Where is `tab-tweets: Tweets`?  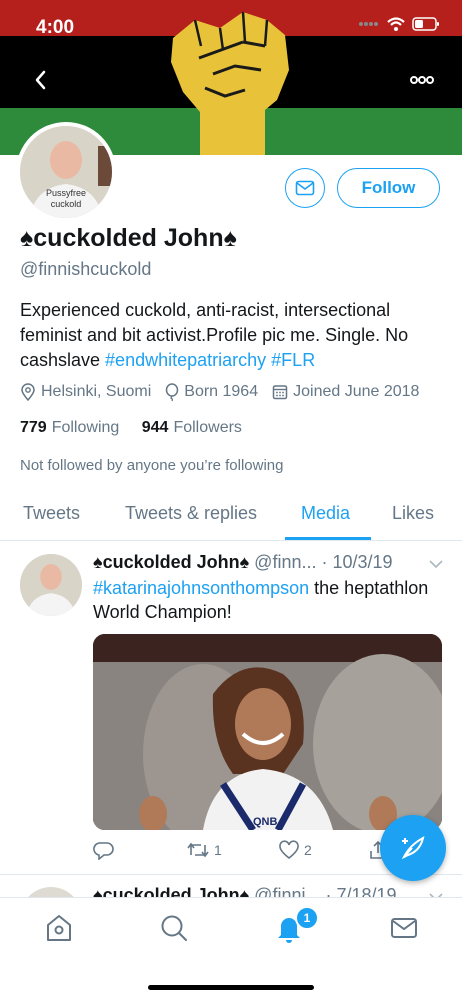
tab-tweets: Tweets is located at coordinates (51, 513).